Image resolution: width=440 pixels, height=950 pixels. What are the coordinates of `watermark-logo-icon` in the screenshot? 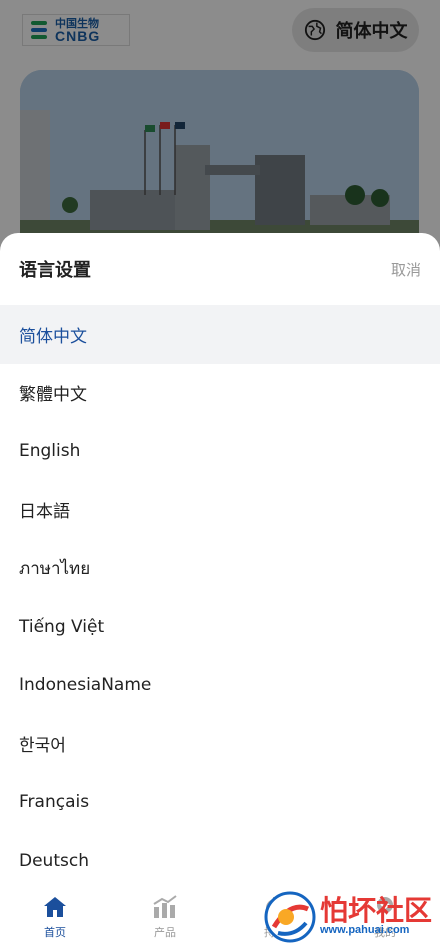 It's located at (290, 916).